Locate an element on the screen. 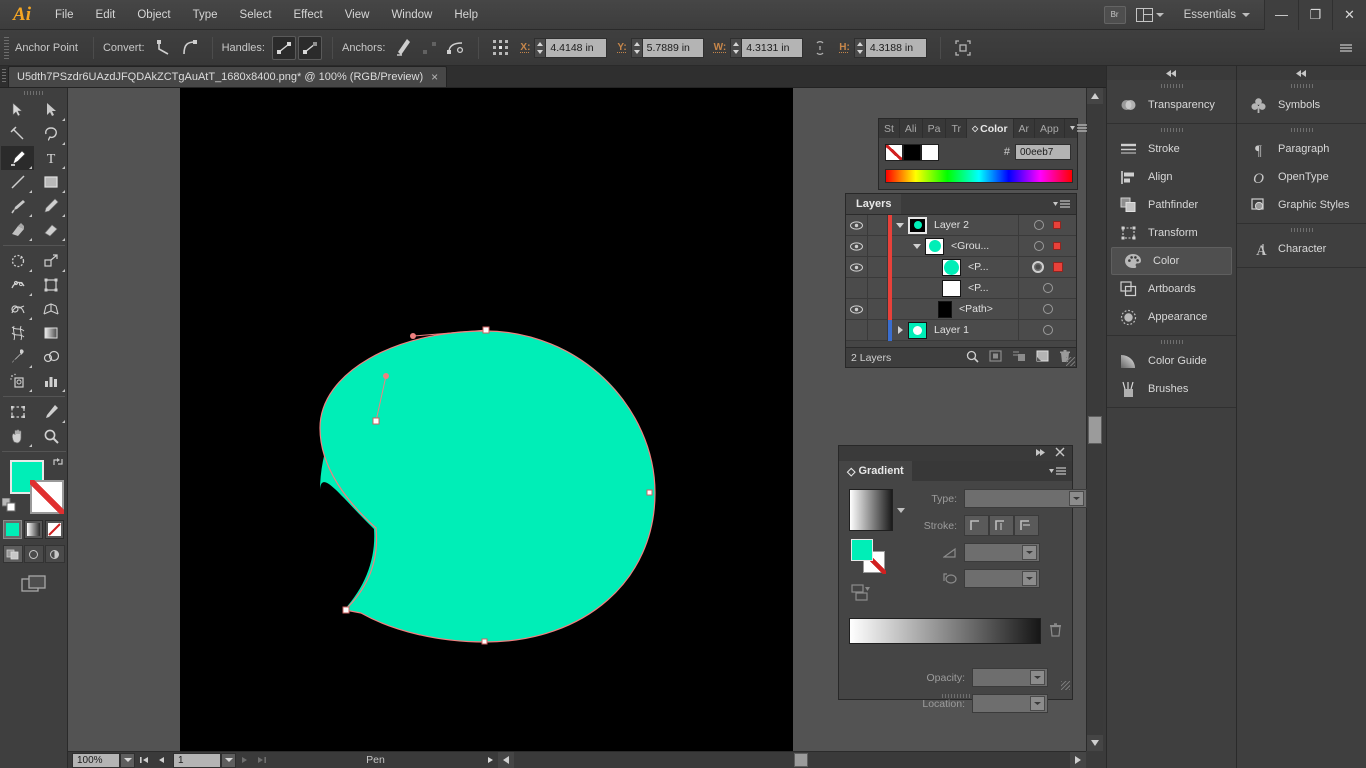 This screenshot has width=1366, height=768. black-swatch is located at coordinates (912, 152).